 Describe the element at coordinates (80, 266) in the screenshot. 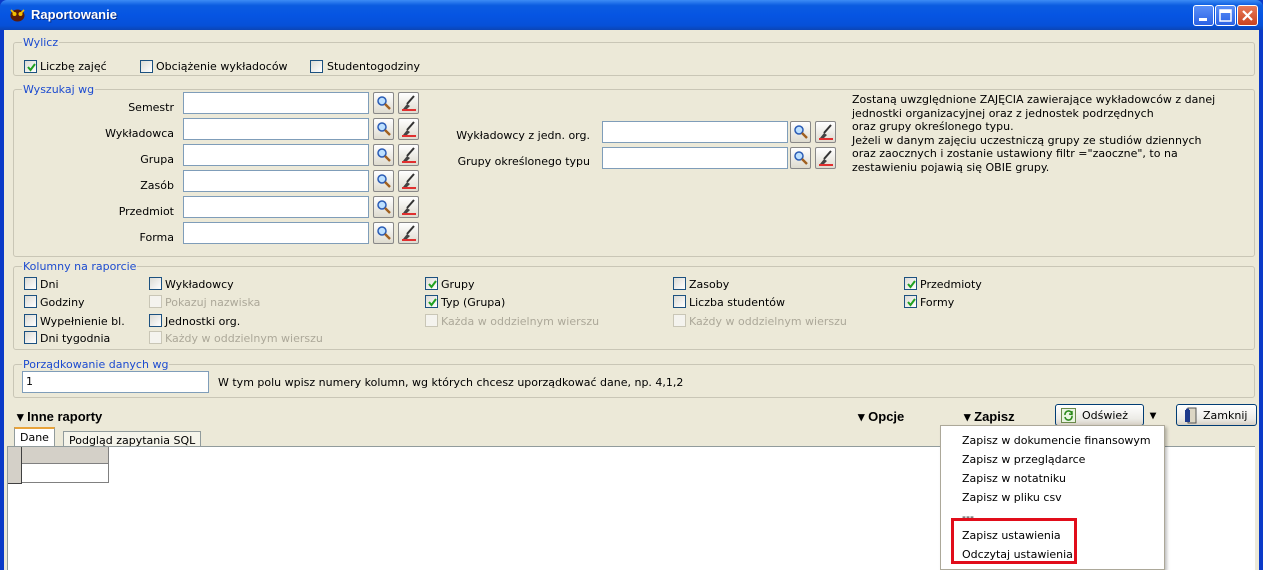

I see `kolumny-label: Kolumny na raporcie` at that location.